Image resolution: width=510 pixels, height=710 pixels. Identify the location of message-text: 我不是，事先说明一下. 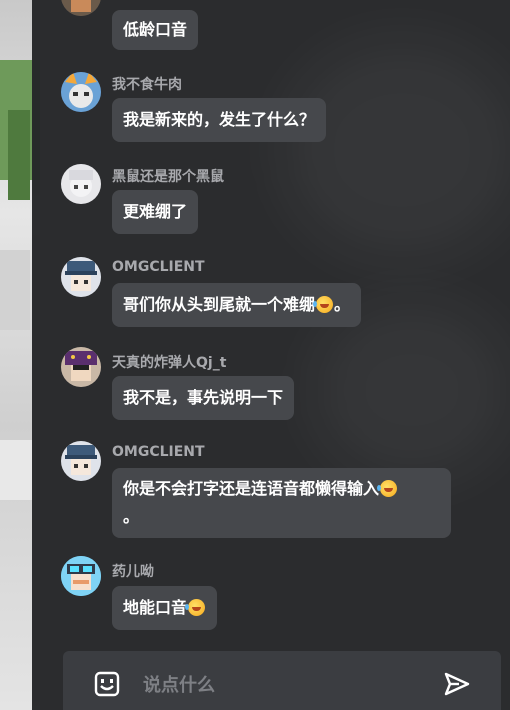
(203, 397).